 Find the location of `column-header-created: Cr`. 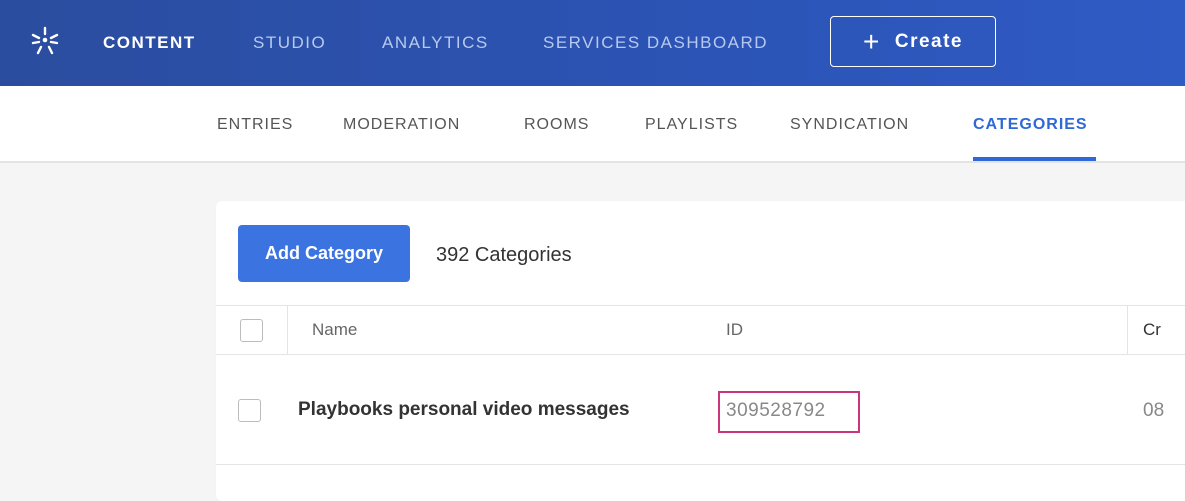

column-header-created: Cr is located at coordinates (1152, 330).